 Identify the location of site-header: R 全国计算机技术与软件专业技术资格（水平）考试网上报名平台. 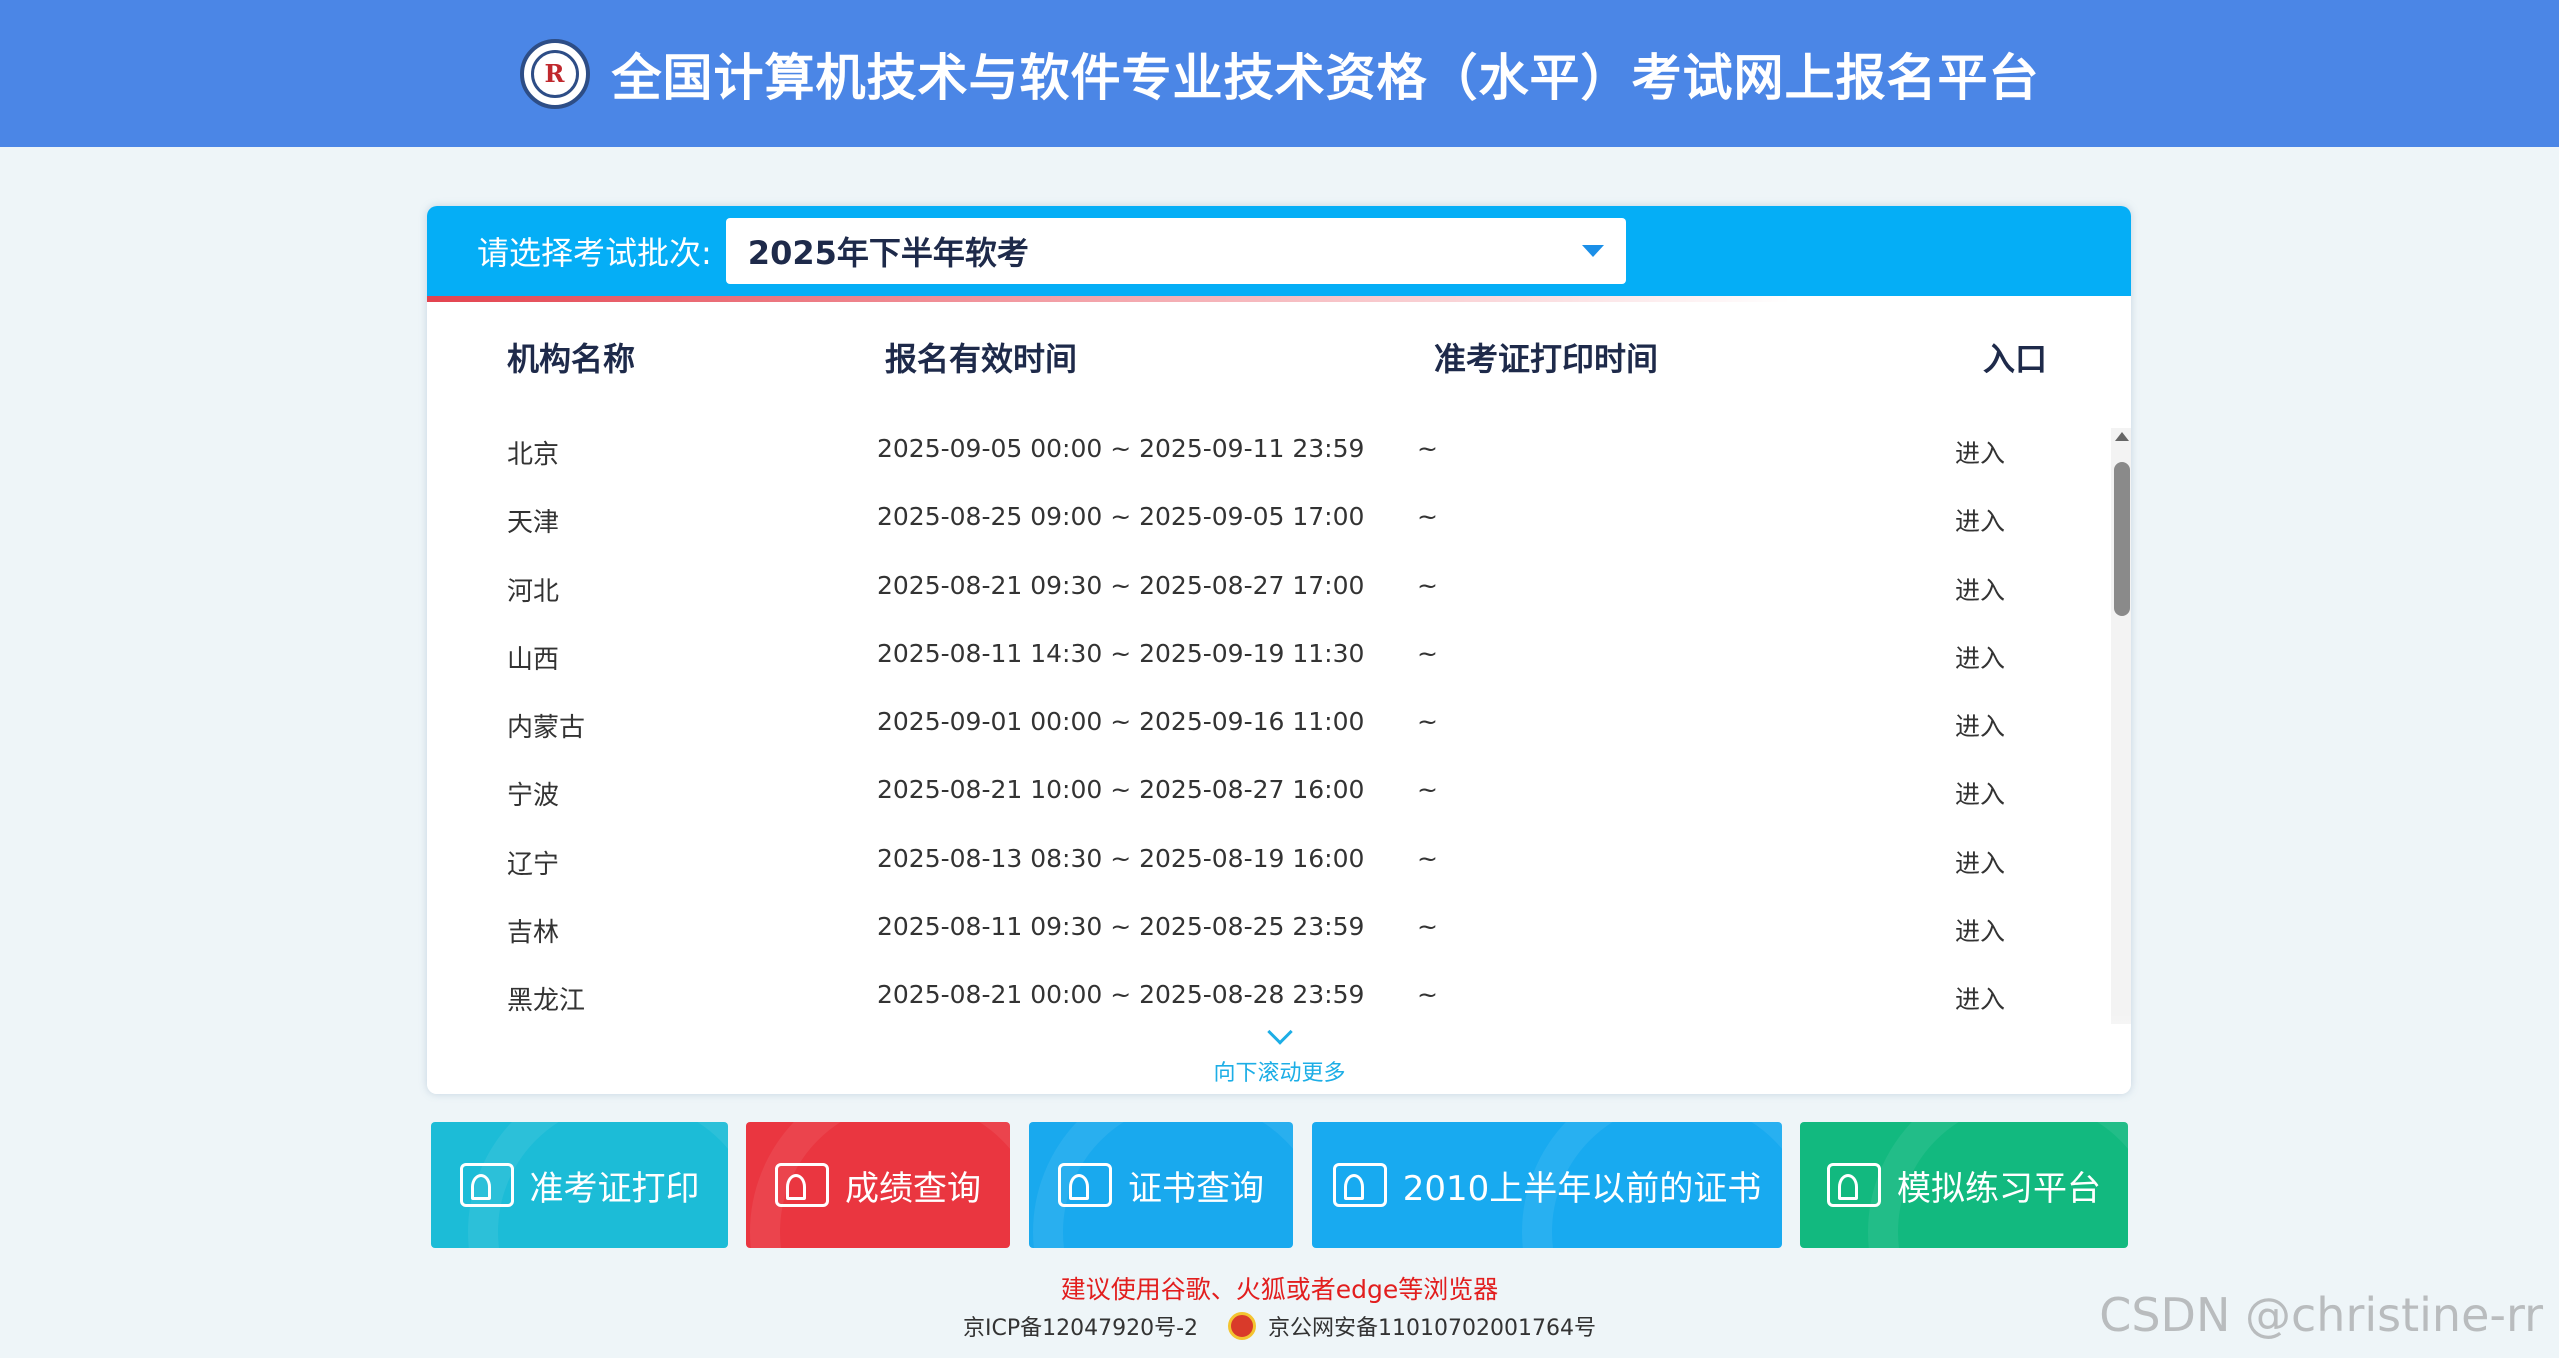
(1279, 73).